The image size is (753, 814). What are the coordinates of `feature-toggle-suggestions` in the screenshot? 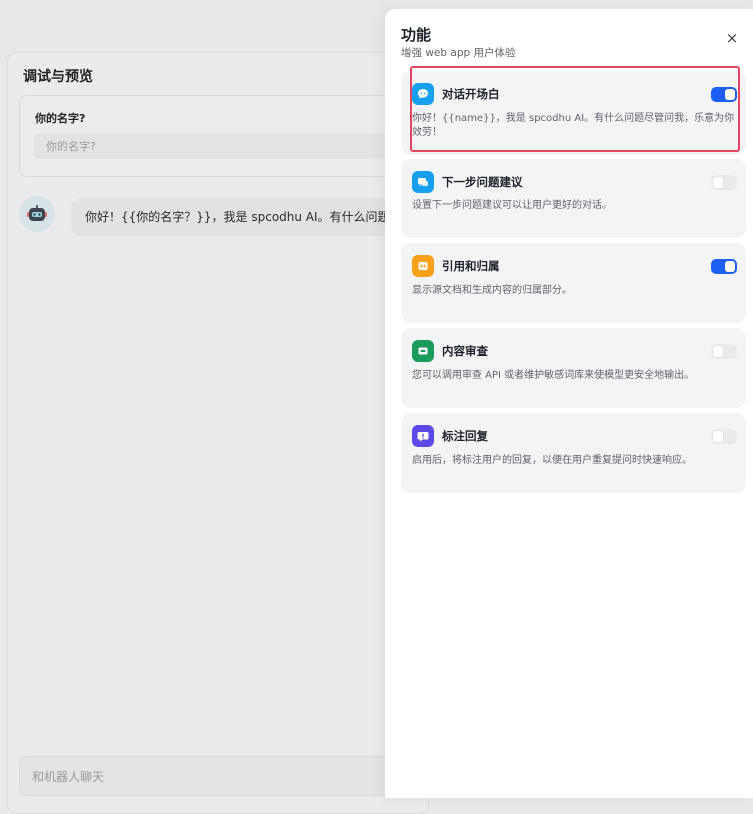 It's located at (724, 182).